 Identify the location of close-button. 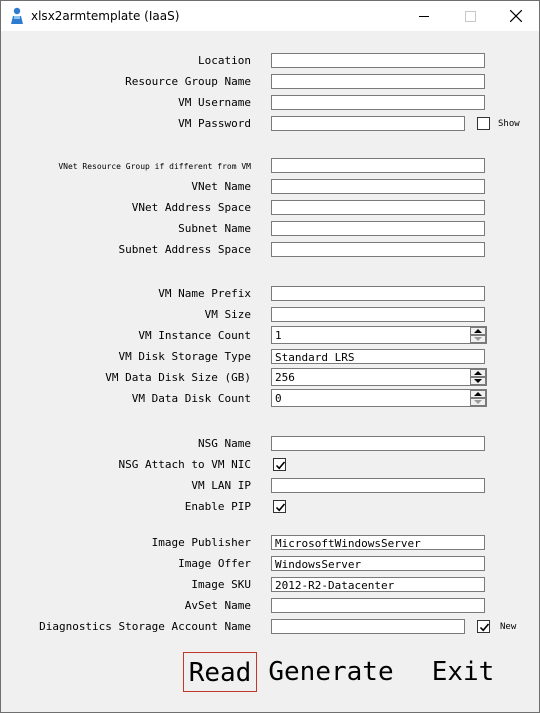
(516, 16).